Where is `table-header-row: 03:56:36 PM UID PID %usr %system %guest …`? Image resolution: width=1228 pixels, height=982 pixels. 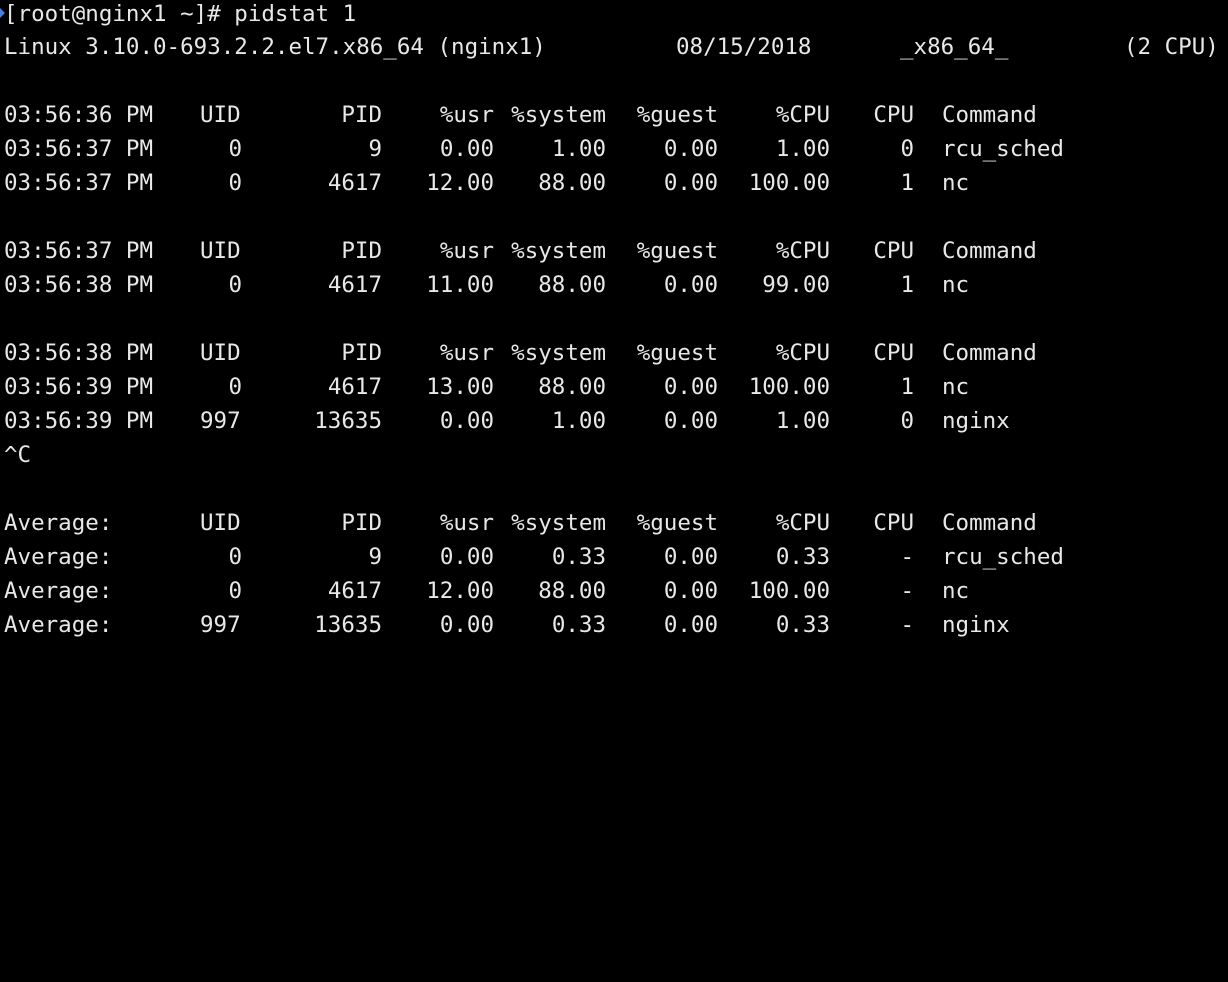 table-header-row: 03:56:36 PM UID PID %usr %system %guest … is located at coordinates (614, 115).